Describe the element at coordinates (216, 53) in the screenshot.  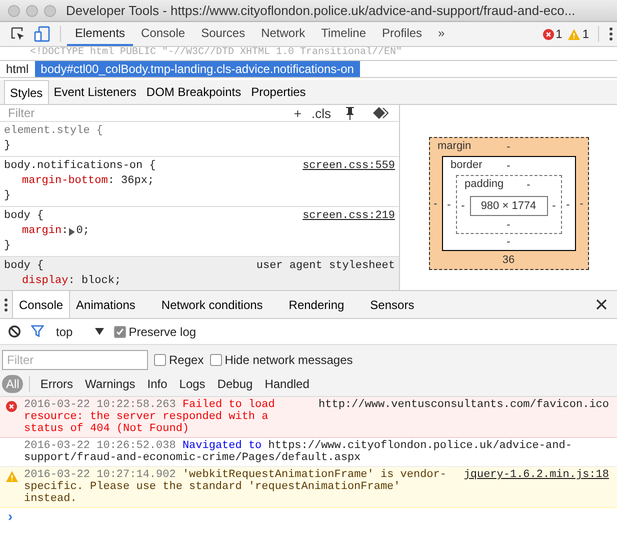
I see `dom-tree-line: <!DOCTYPE html PUBLIC "-//W3C//DTD XHTML 1.0 Transitional//EN"` at that location.